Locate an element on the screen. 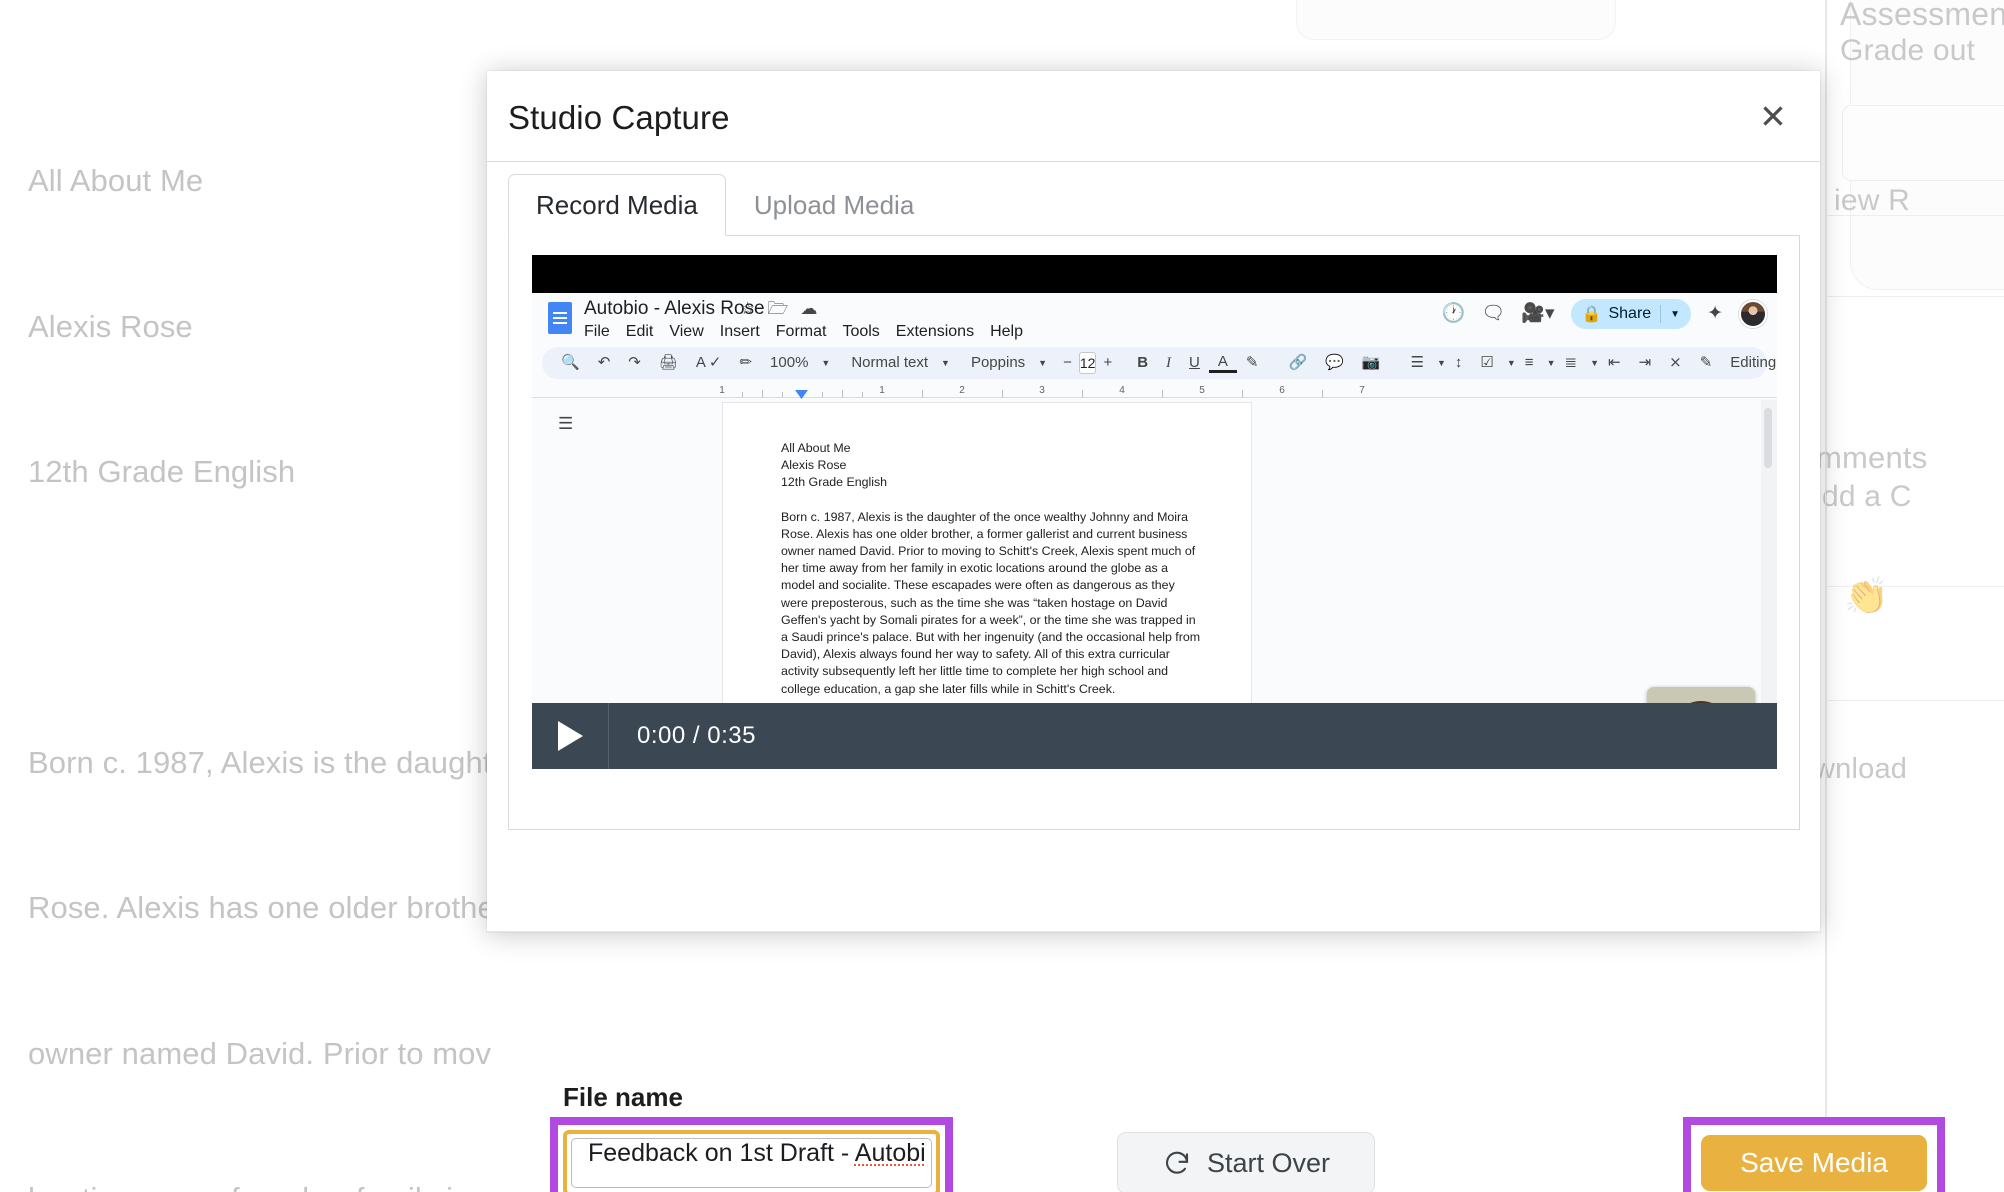  text-color-button: A is located at coordinates (1222, 363).